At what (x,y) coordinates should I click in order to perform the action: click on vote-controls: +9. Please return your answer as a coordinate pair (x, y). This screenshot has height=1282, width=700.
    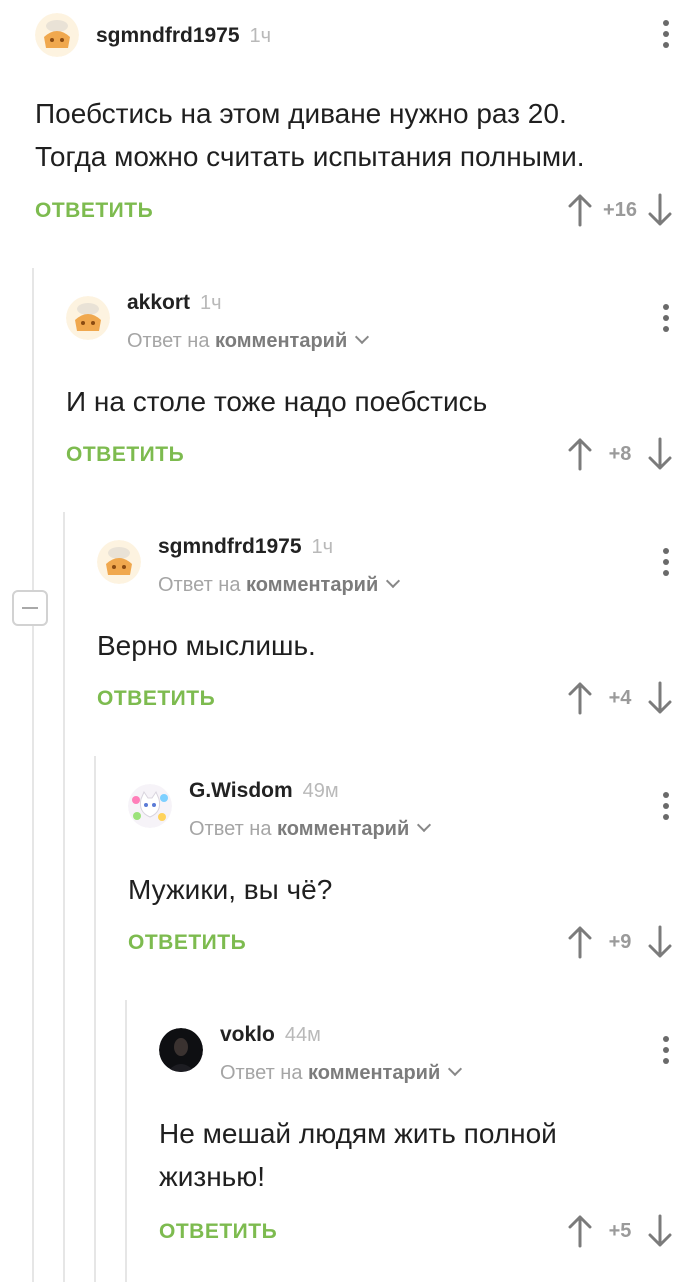
    Looking at the image, I should click on (620, 942).